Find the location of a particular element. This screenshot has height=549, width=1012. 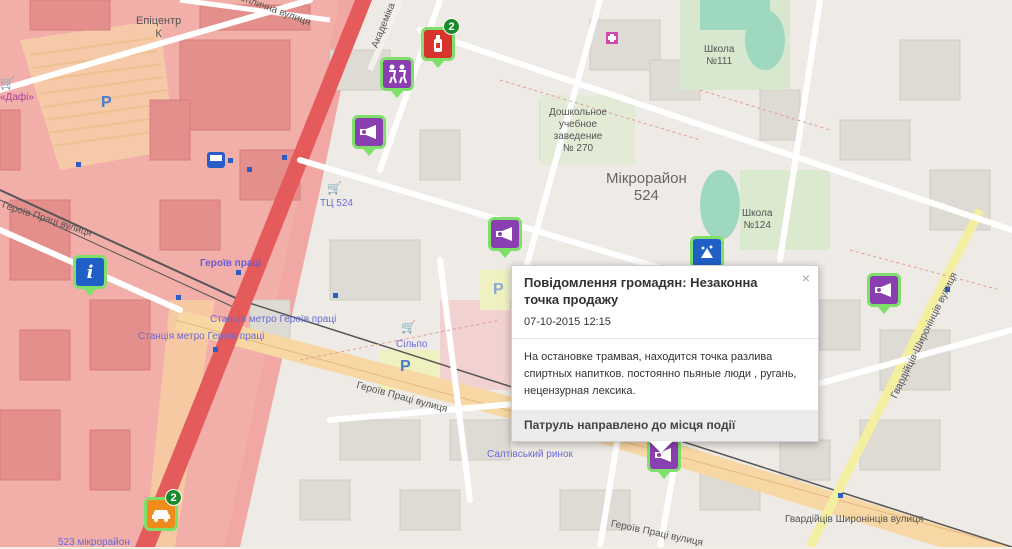

water-icon is located at coordinates (707, 251).